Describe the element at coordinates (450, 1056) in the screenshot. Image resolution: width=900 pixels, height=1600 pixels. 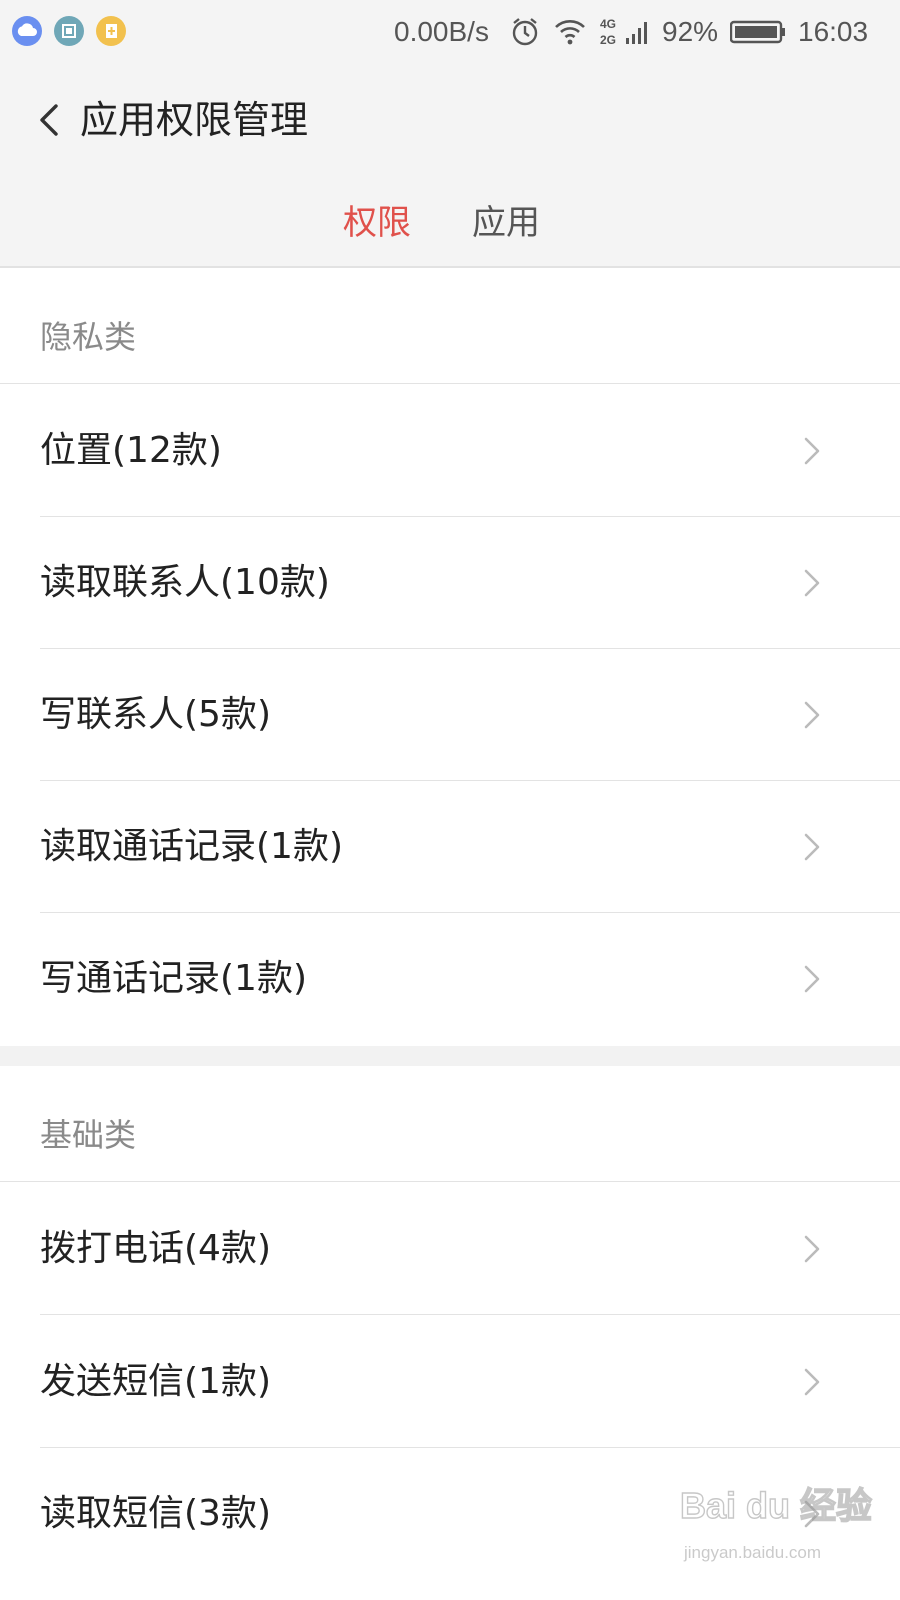
I see `section-divider` at that location.